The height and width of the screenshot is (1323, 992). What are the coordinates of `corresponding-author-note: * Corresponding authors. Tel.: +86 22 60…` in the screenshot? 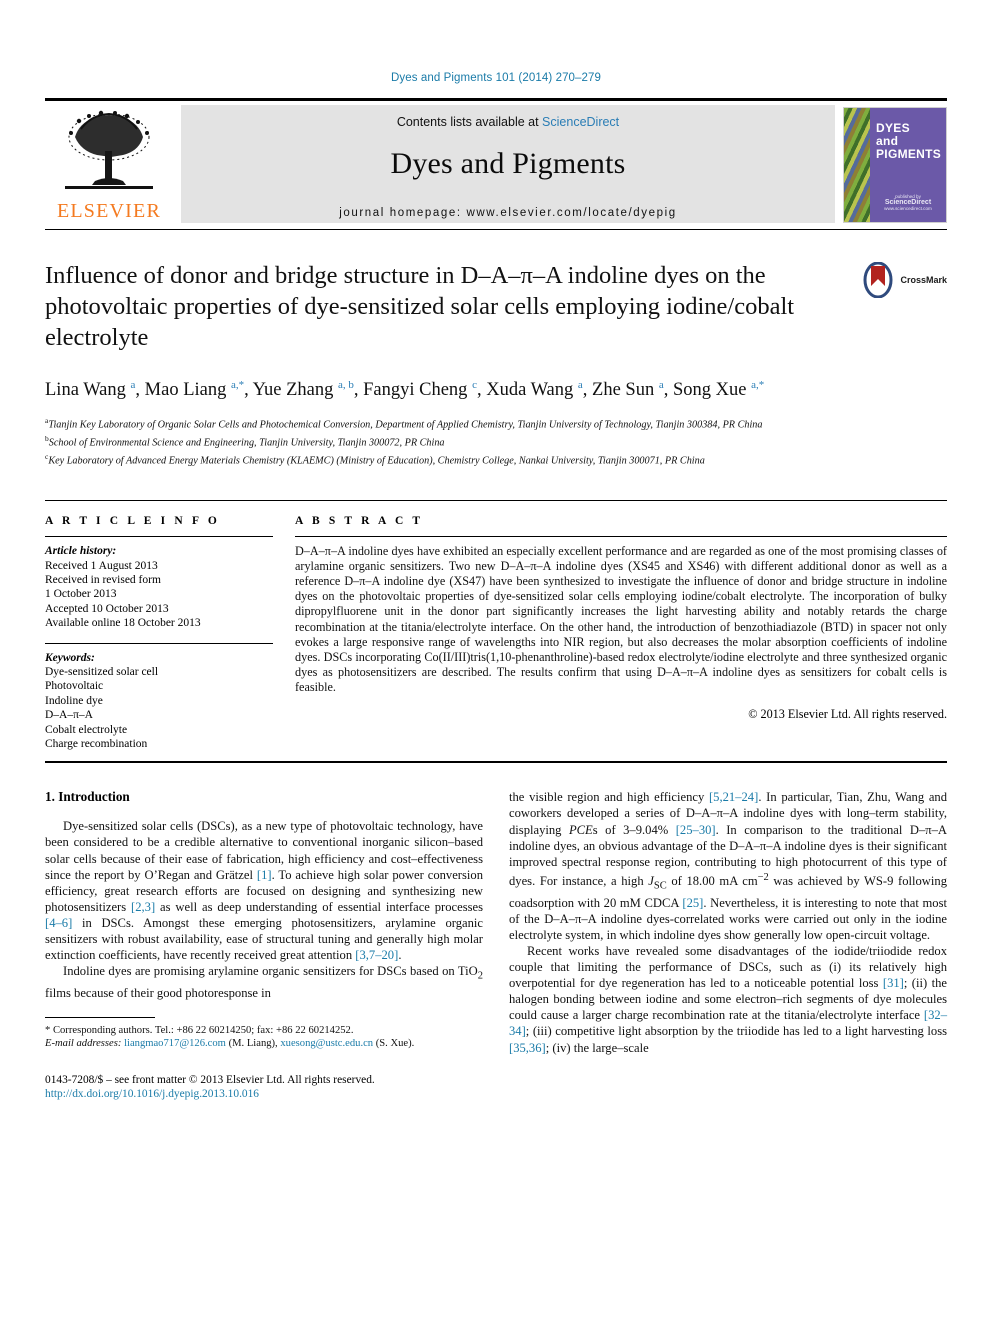 It's located at (199, 1030).